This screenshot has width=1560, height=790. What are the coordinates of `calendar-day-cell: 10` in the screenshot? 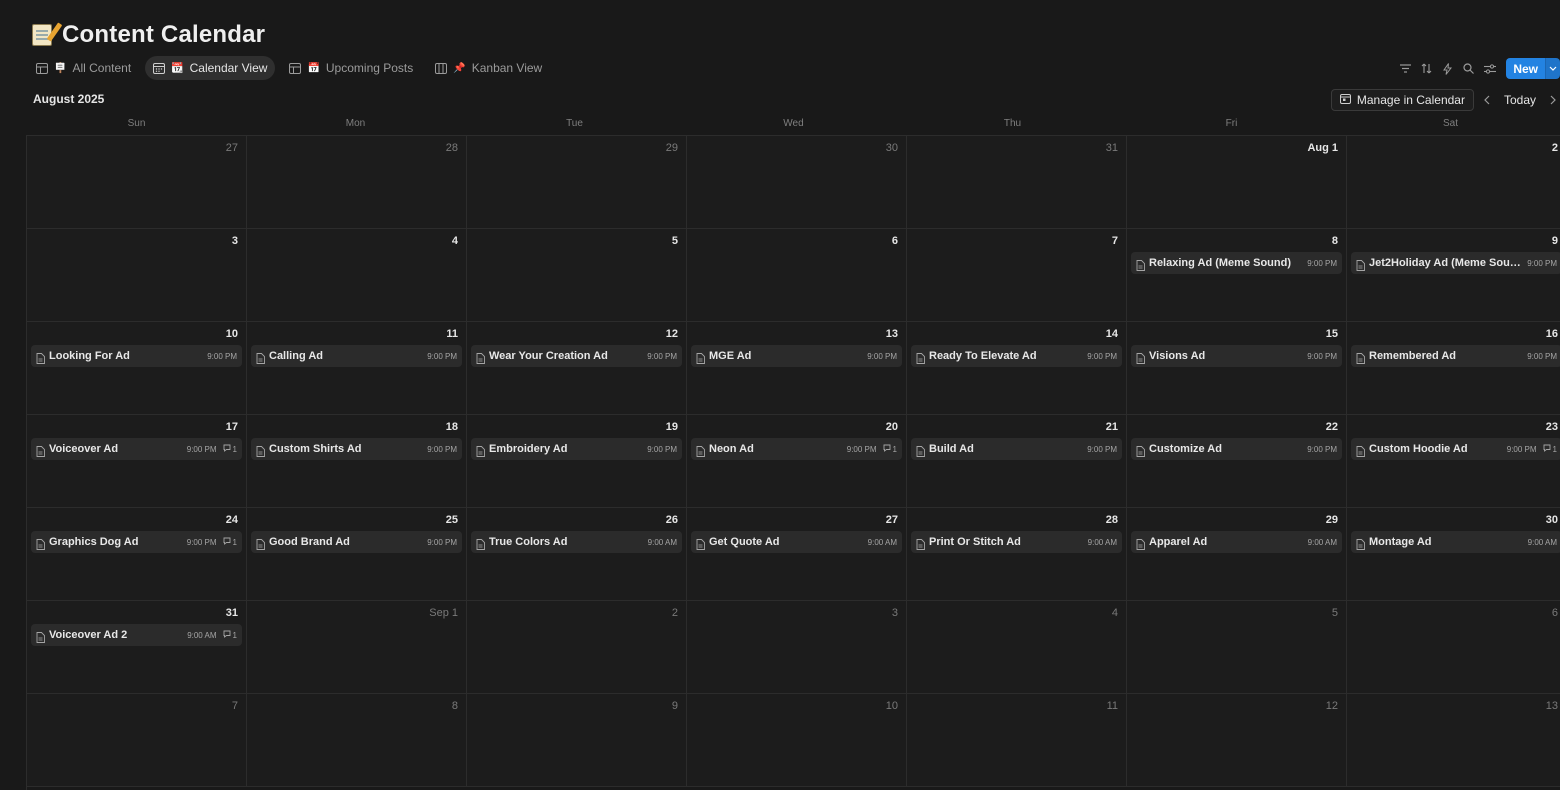 It's located at (797, 740).